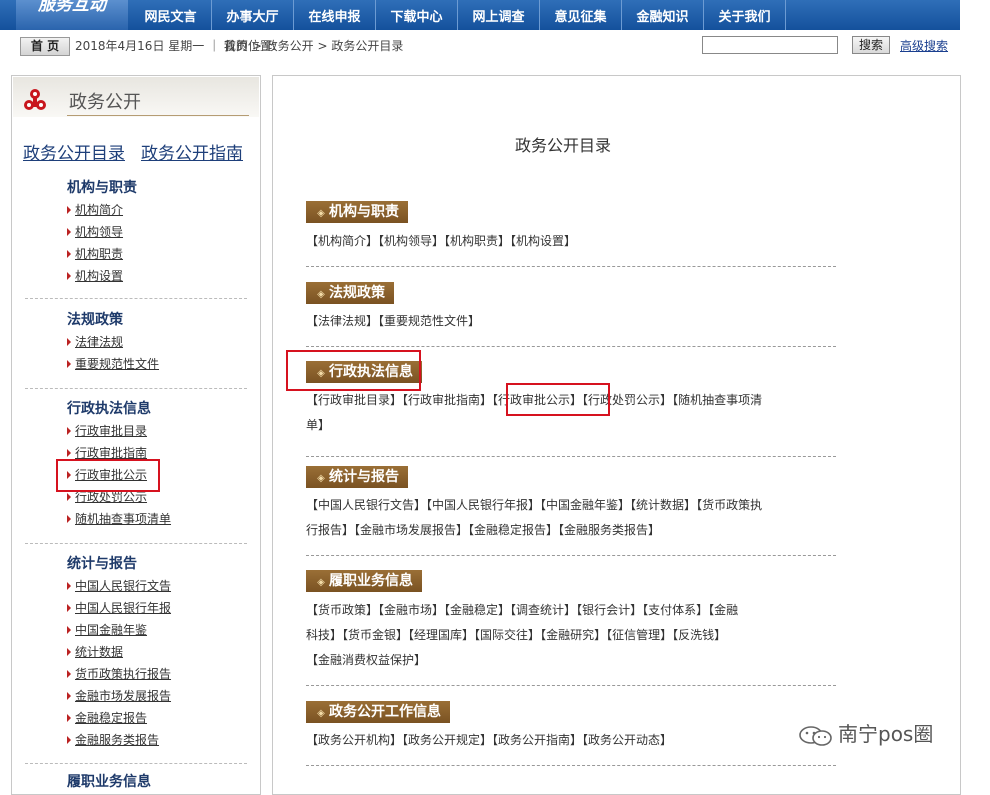  What do you see at coordinates (447, 400) in the screenshot?
I see `catalog-link: 【行政审批指南】` at bounding box center [447, 400].